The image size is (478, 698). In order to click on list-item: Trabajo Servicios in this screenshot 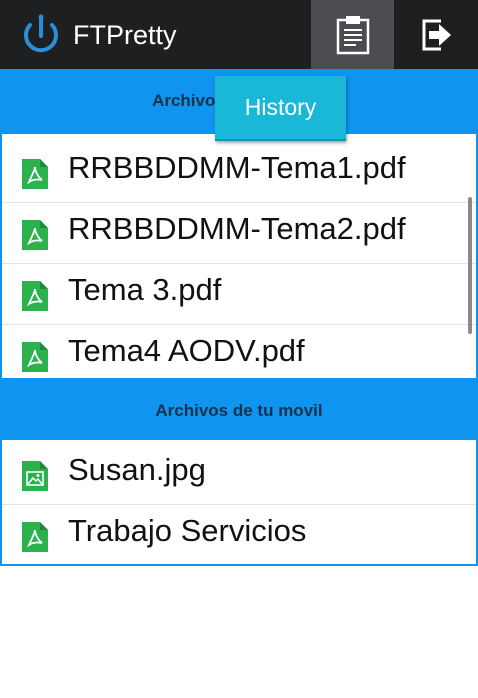, I will do `click(239, 534)`.